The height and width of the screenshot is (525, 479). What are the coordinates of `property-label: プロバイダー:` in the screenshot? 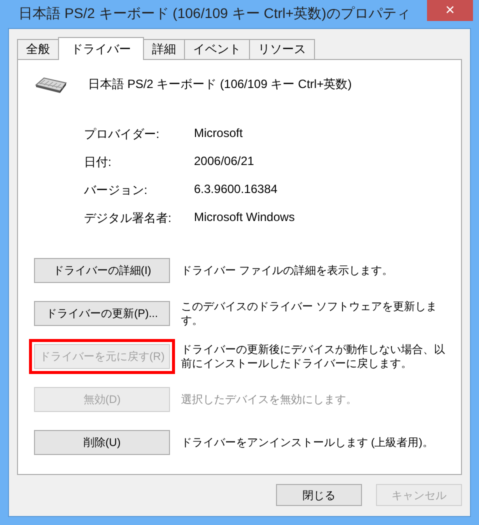 It's located at (122, 134).